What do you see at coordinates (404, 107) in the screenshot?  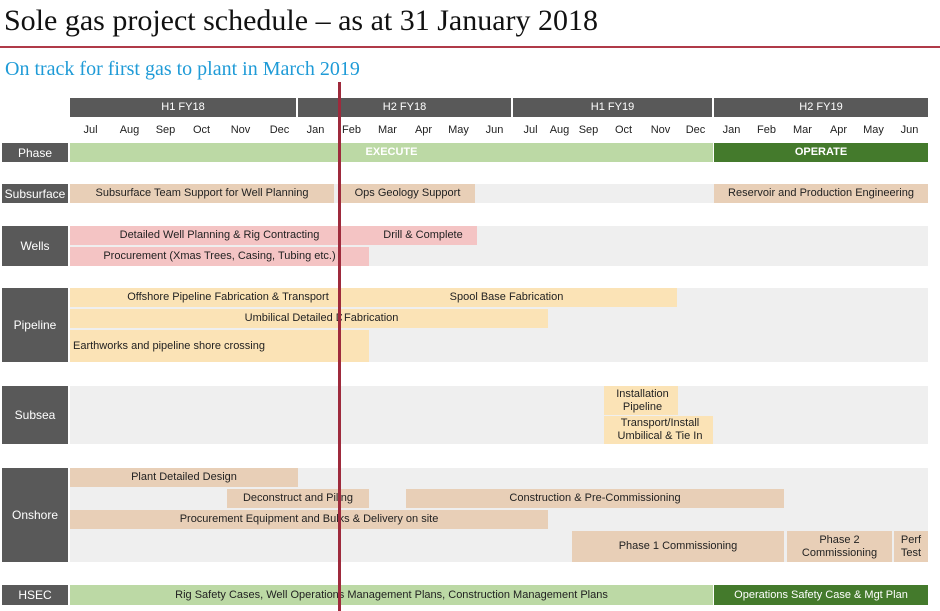 I see `half-year-header: H2 FY18` at bounding box center [404, 107].